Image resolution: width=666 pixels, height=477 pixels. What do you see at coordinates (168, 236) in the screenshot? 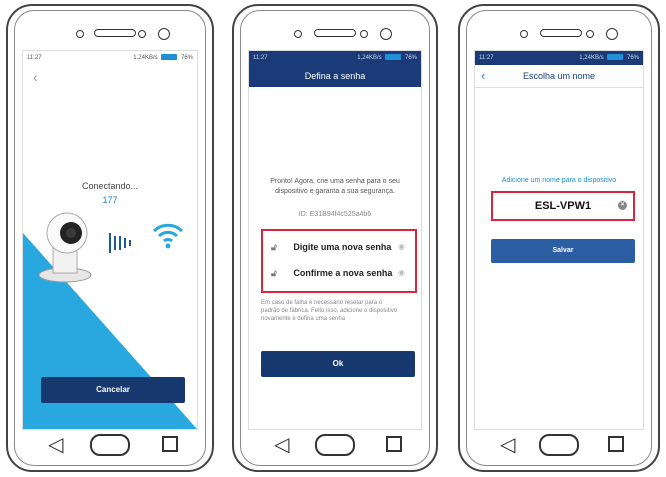
I see `wifi-icon` at bounding box center [168, 236].